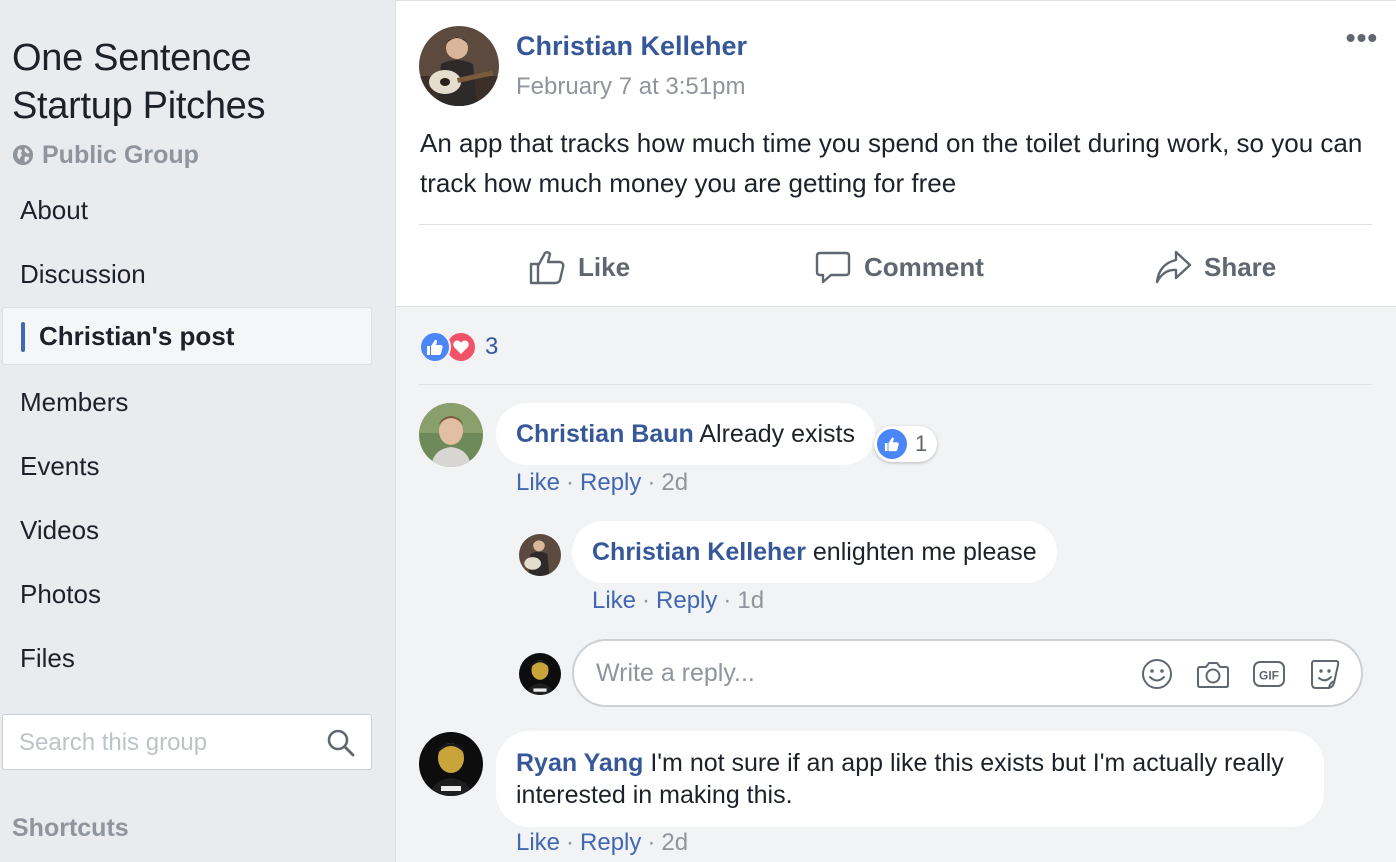 The image size is (1396, 862). I want to click on camera-icon, so click(1213, 674).